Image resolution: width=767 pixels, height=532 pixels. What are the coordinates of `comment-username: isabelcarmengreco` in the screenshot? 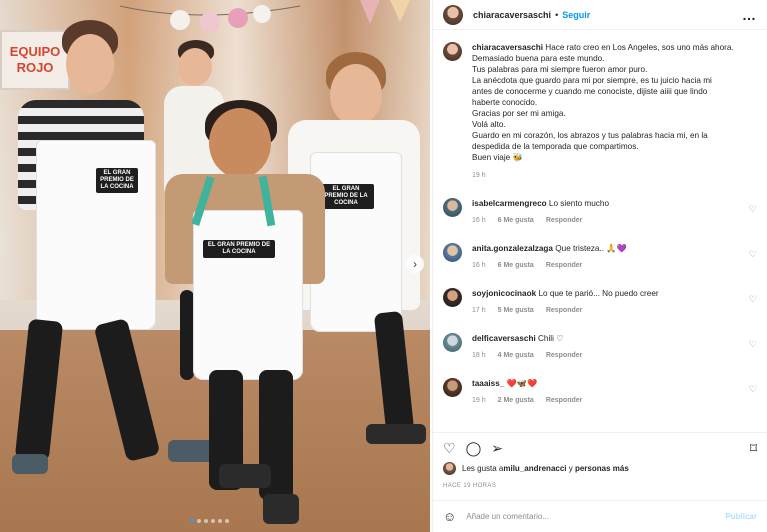 It's located at (509, 203).